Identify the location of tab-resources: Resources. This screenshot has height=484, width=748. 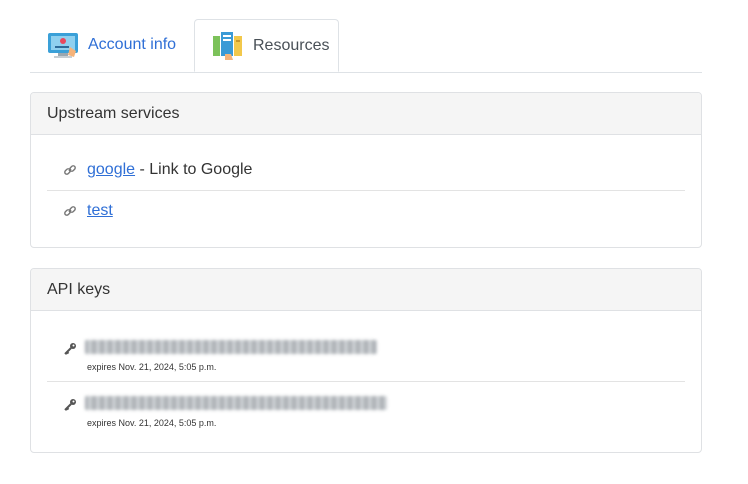
(266, 45).